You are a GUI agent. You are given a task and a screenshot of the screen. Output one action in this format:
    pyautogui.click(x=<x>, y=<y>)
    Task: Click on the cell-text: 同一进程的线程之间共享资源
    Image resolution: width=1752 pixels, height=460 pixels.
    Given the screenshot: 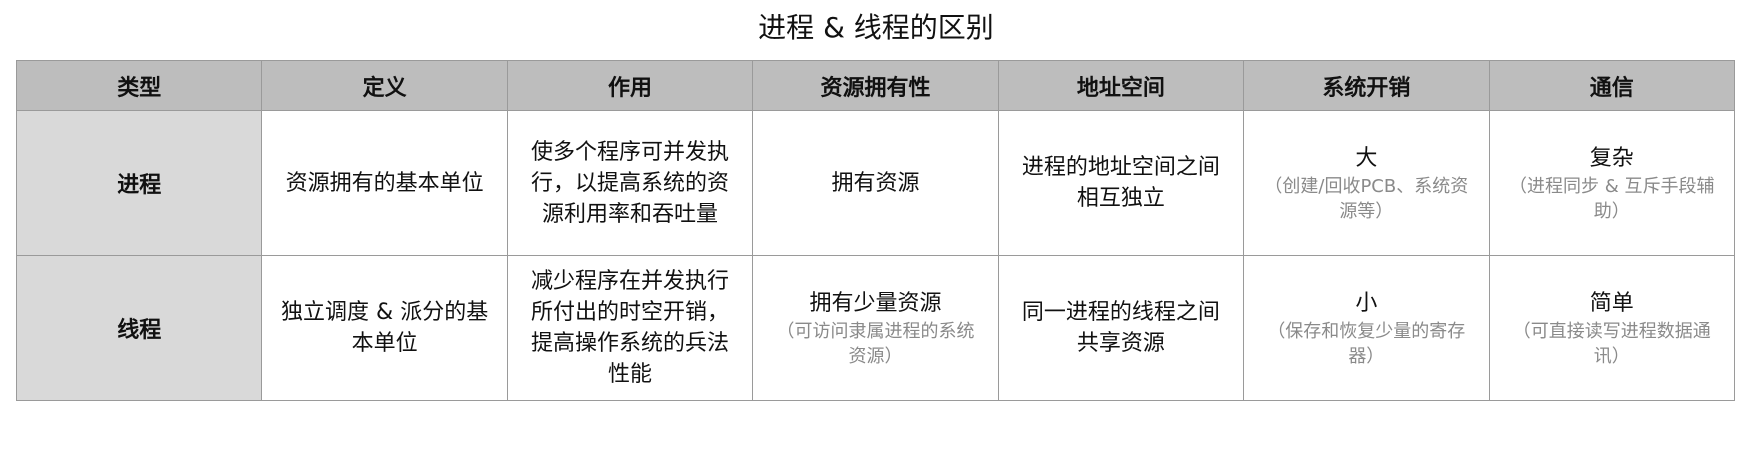 What is the action you would take?
    pyautogui.click(x=1120, y=328)
    